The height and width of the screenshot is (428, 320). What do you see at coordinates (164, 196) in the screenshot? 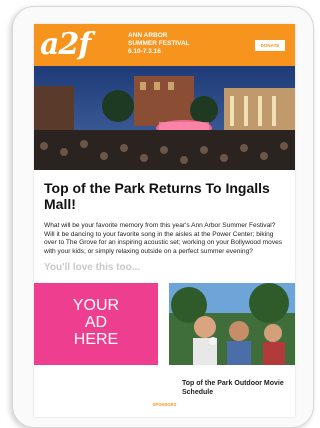
I see `article-headline: Top of the Park Returns To Ingalls Mall!` at bounding box center [164, 196].